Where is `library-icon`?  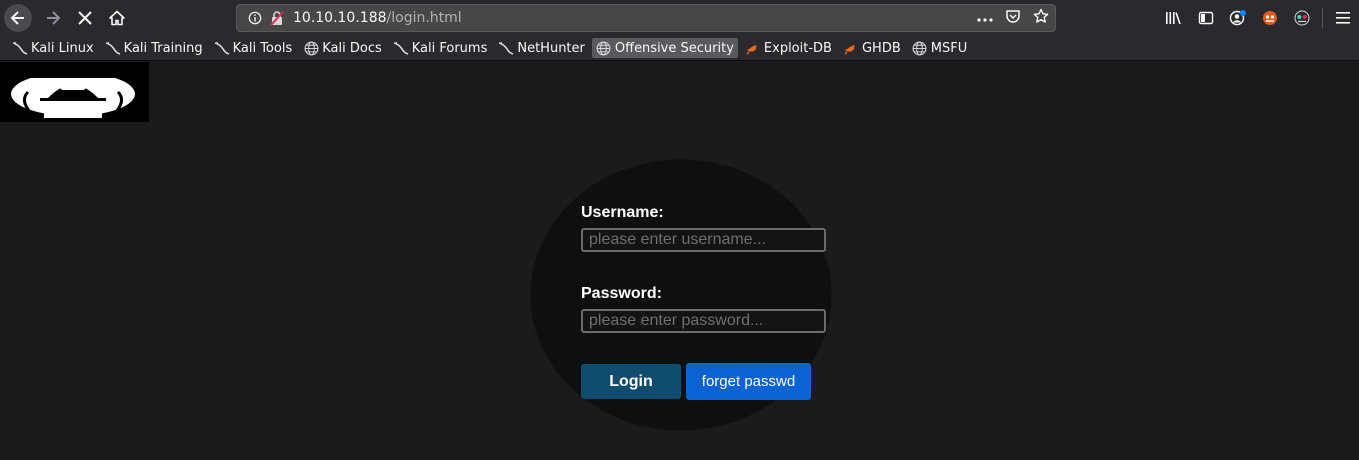 library-icon is located at coordinates (1174, 18).